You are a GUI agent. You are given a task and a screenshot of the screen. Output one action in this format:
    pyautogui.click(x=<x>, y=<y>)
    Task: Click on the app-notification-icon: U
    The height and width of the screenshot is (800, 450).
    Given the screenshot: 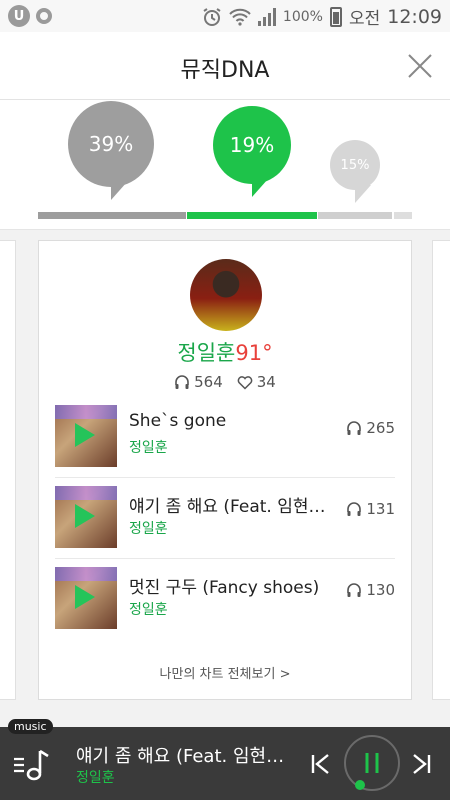 What is the action you would take?
    pyautogui.click(x=19, y=16)
    